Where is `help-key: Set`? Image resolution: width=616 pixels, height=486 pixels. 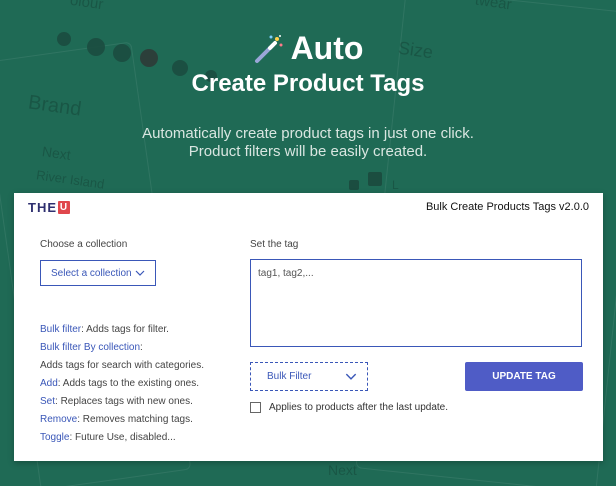
help-key: Set is located at coordinates (48, 401).